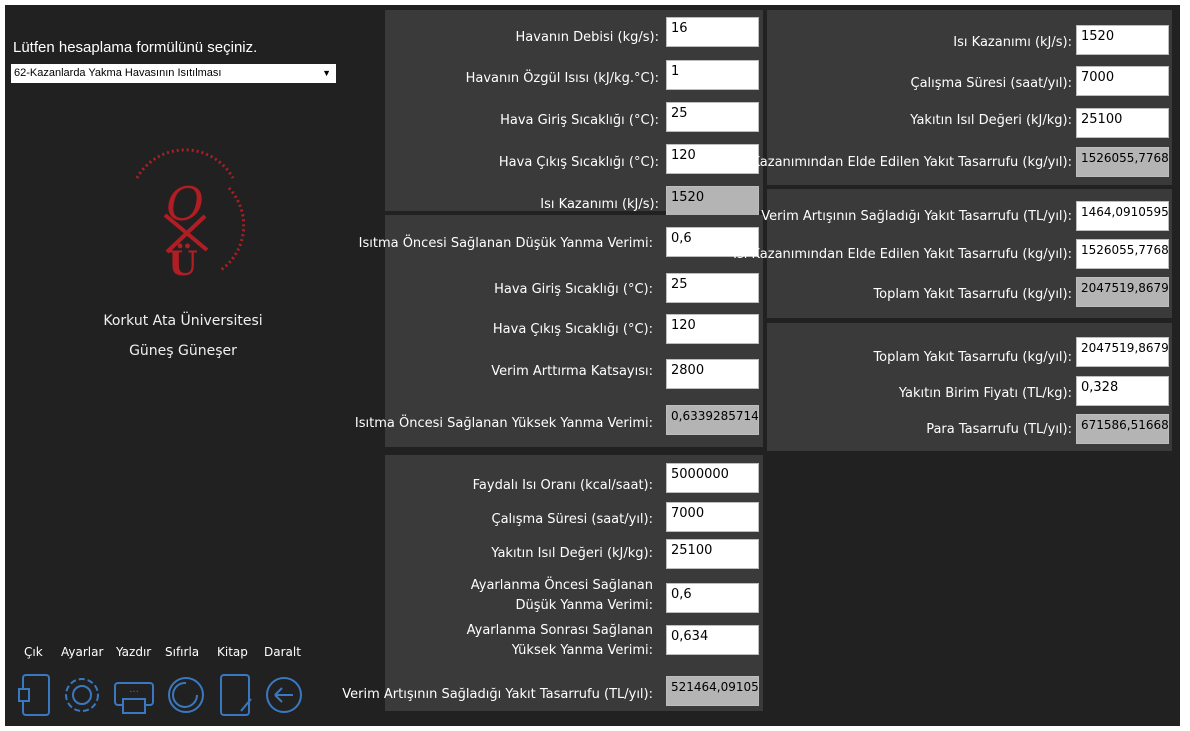 The width and height of the screenshot is (1190, 731). What do you see at coordinates (82, 652) in the screenshot?
I see `toolbar-label-settings: Ayarlar` at bounding box center [82, 652].